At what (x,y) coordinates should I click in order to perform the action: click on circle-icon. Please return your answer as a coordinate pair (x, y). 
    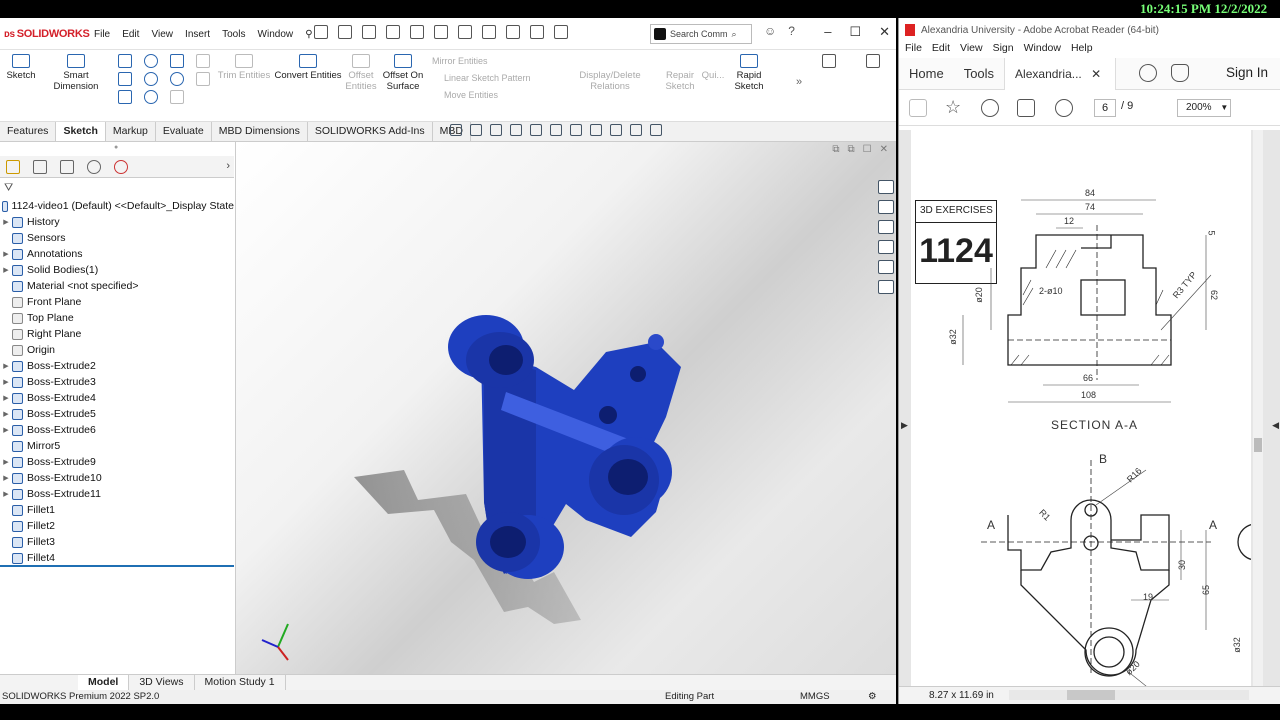
    Looking at the image, I should click on (151, 61).